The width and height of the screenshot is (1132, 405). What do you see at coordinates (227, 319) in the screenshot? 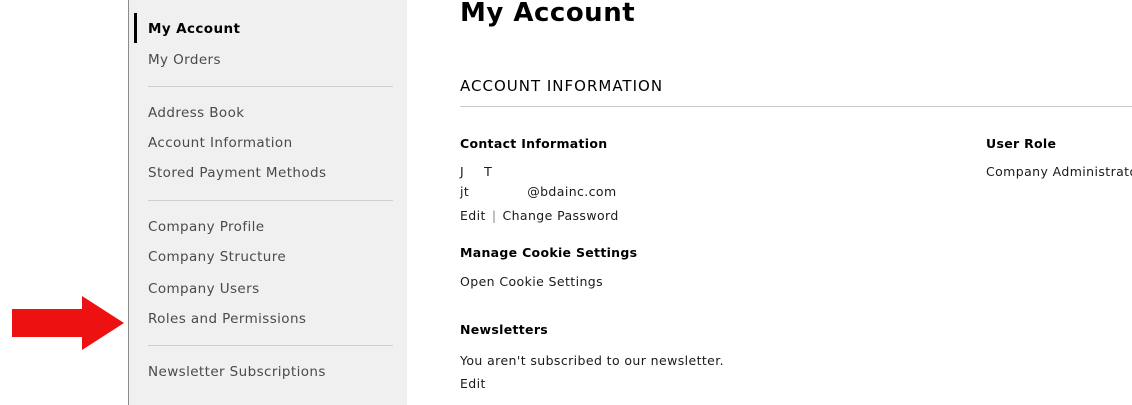
I see `sidebar-item-roles-and-permissions: Roles and Permissions` at bounding box center [227, 319].